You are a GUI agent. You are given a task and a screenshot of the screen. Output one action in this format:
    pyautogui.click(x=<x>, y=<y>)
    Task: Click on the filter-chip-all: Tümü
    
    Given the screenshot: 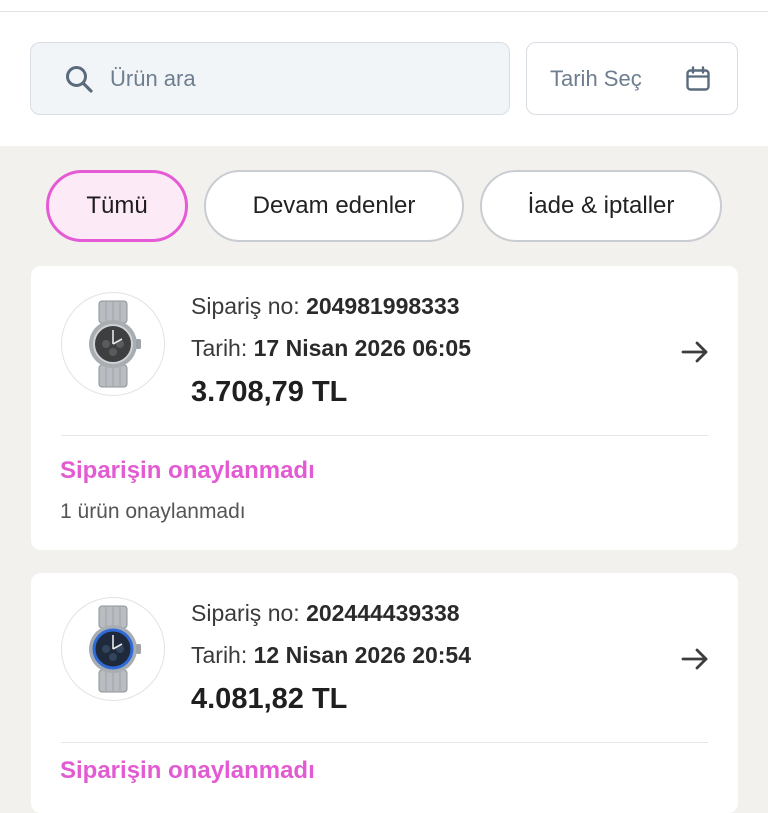 What is the action you would take?
    pyautogui.click(x=117, y=206)
    